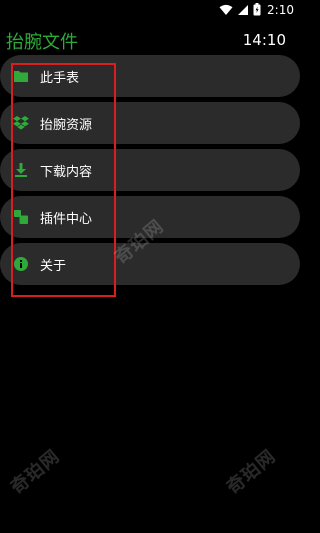 The width and height of the screenshot is (320, 533). What do you see at coordinates (150, 123) in the screenshot?
I see `menu-item-resources: 抬腕资源` at bounding box center [150, 123].